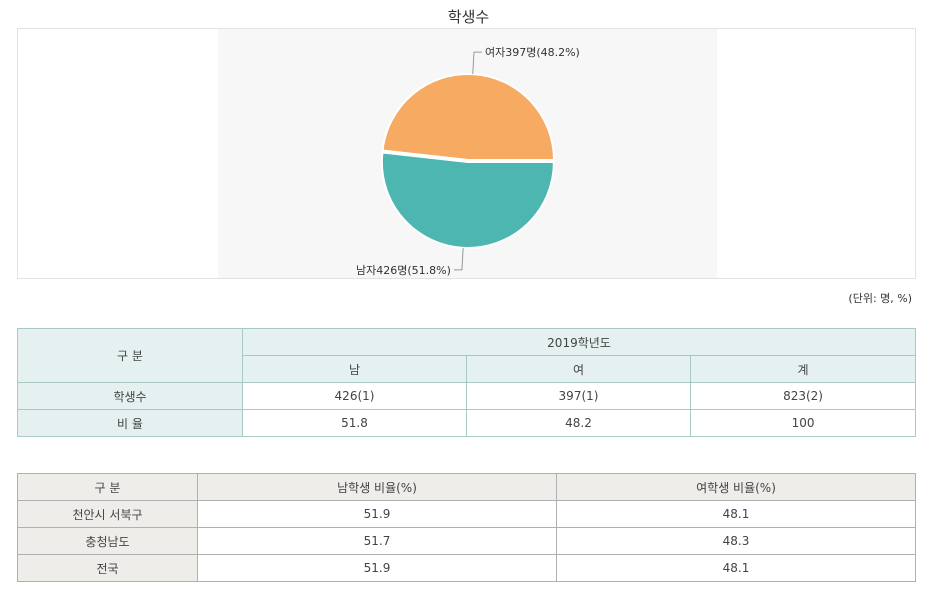 The height and width of the screenshot is (589, 937). What do you see at coordinates (107, 487) in the screenshot?
I see `table2-header-category: 구 분` at bounding box center [107, 487].